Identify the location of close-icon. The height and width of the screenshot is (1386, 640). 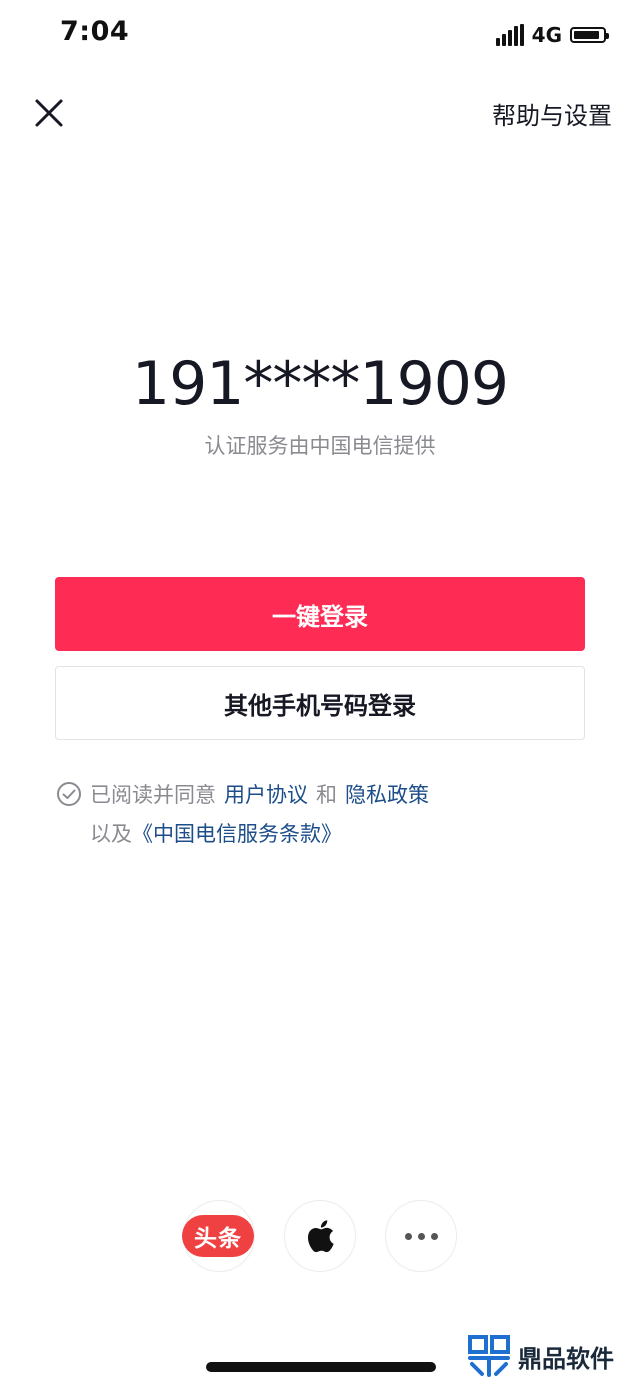
(49, 113).